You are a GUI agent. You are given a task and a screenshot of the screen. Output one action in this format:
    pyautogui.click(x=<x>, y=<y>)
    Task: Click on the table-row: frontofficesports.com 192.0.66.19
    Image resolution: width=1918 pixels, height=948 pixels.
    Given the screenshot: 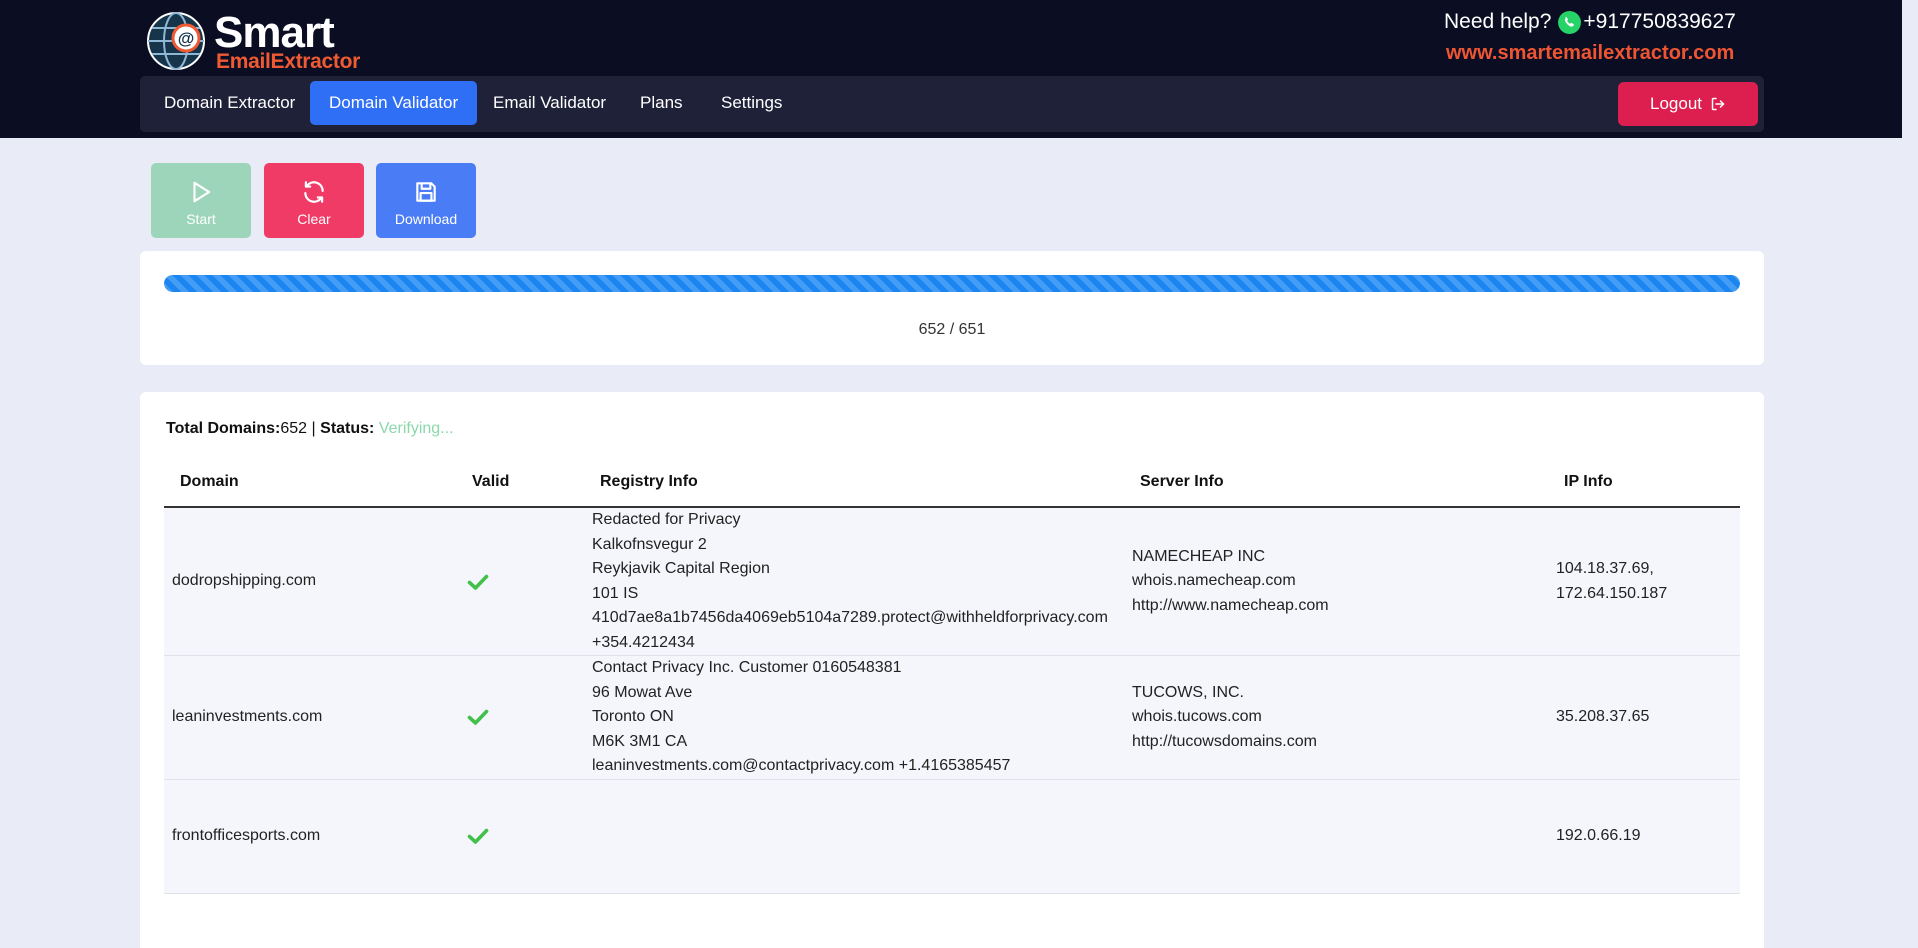 What is the action you would take?
    pyautogui.click(x=952, y=836)
    